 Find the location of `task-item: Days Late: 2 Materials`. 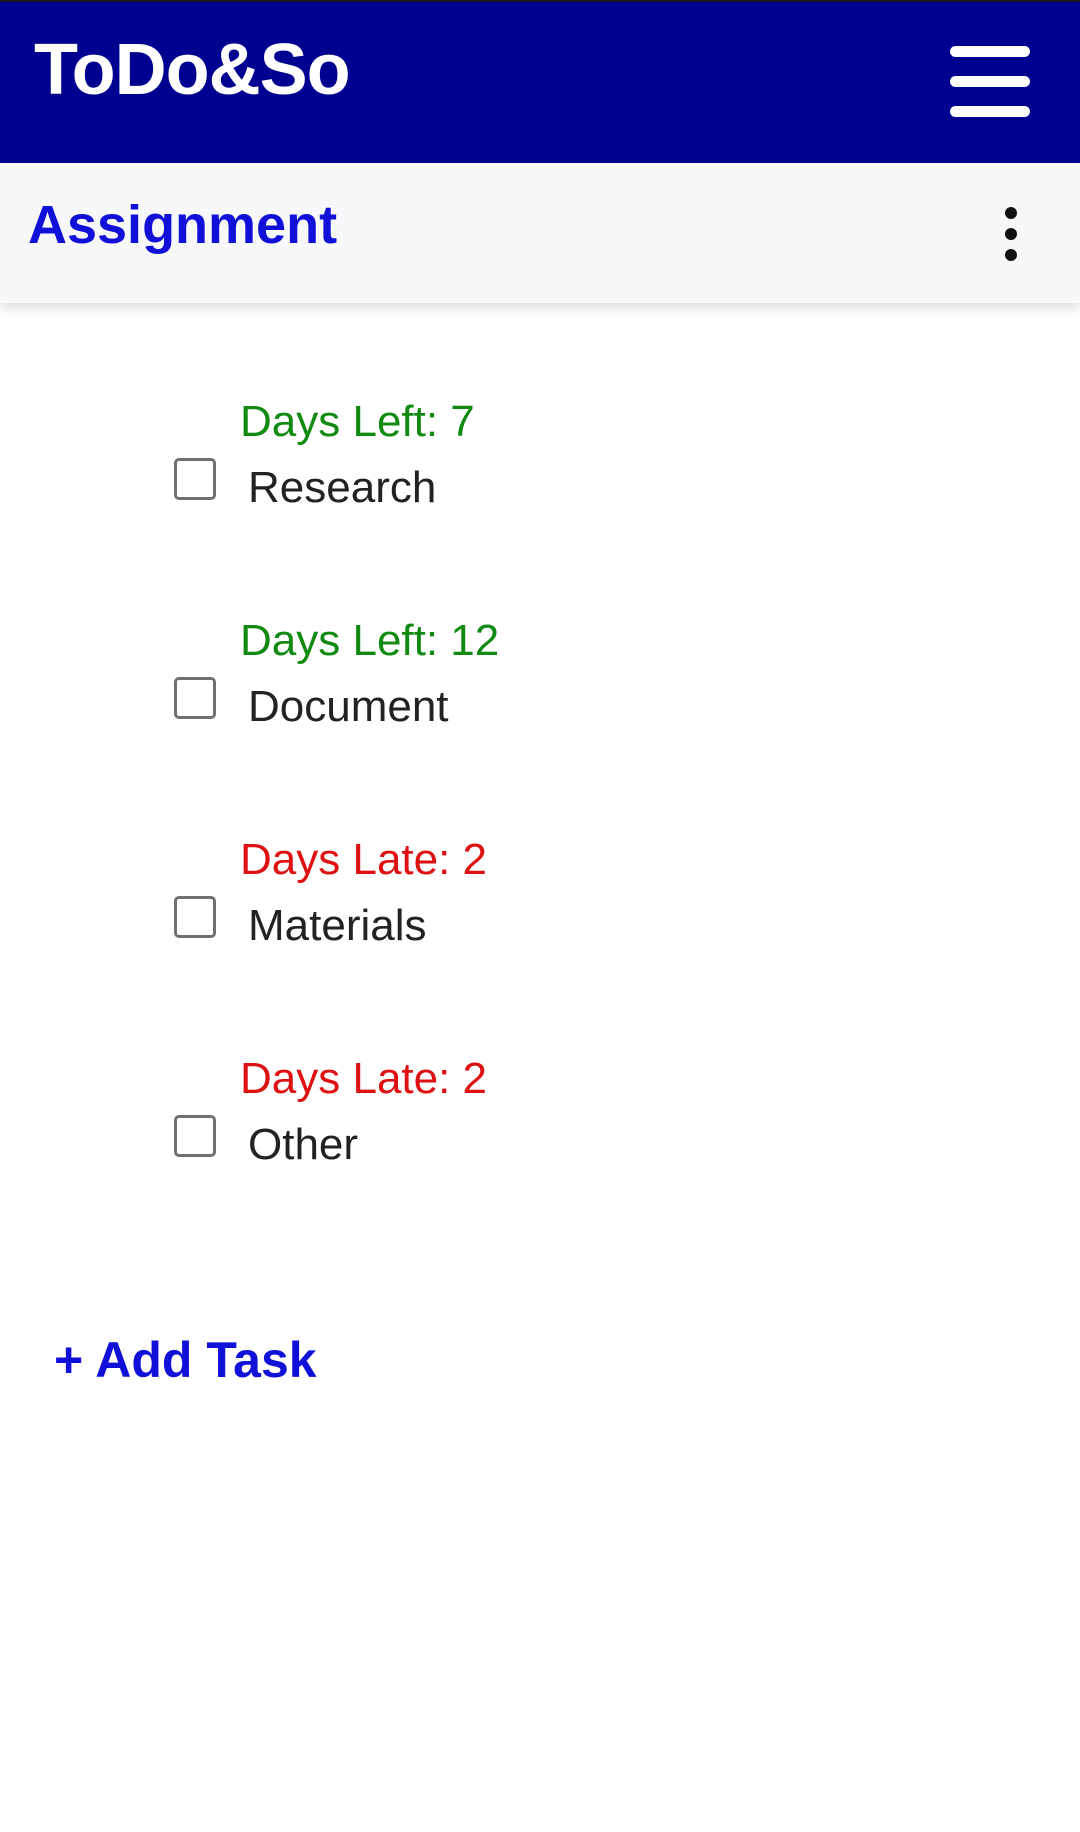

task-item: Days Late: 2 Materials is located at coordinates (540, 909).